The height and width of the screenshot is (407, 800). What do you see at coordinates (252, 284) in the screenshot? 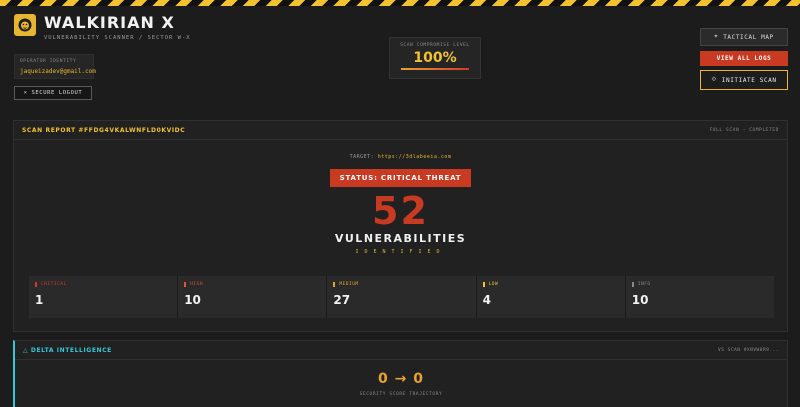
I see `severity-name: HIGH` at bounding box center [252, 284].